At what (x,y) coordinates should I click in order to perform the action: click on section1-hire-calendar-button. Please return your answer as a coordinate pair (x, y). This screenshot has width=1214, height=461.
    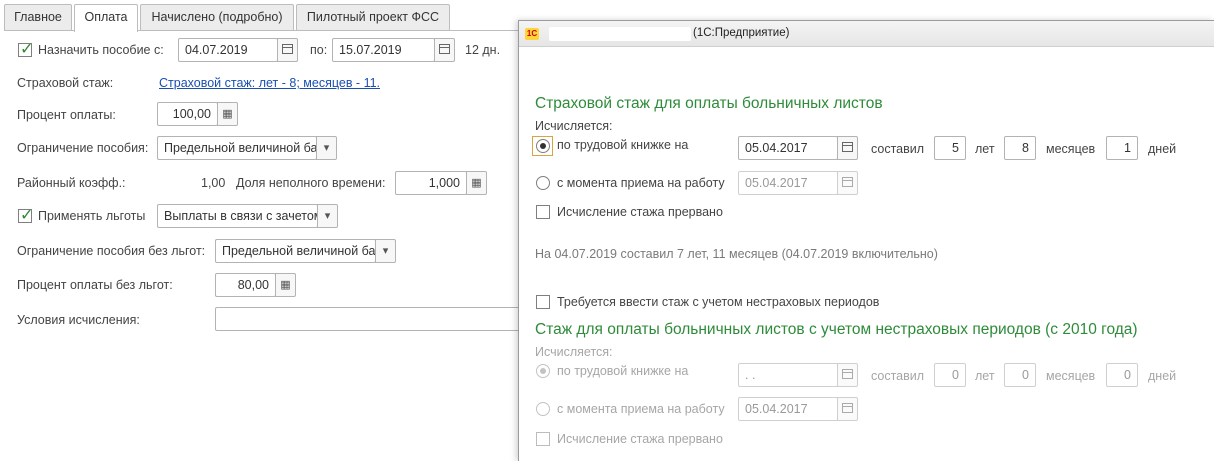
    Looking at the image, I should click on (847, 183).